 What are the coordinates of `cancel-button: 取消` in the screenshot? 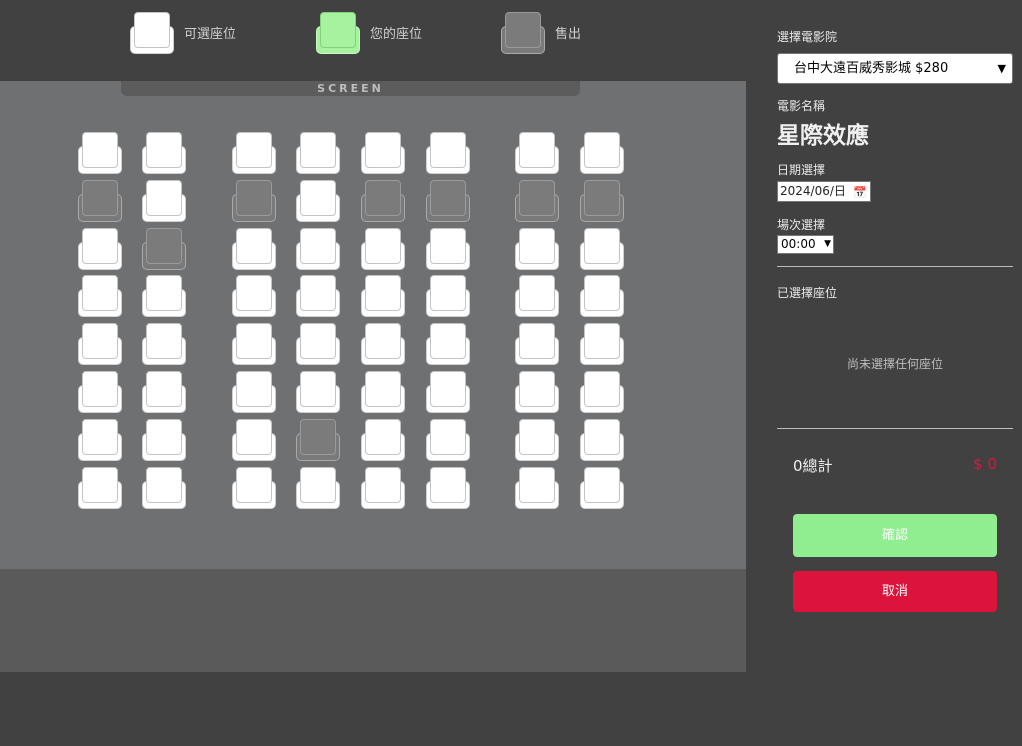 It's located at (895, 591).